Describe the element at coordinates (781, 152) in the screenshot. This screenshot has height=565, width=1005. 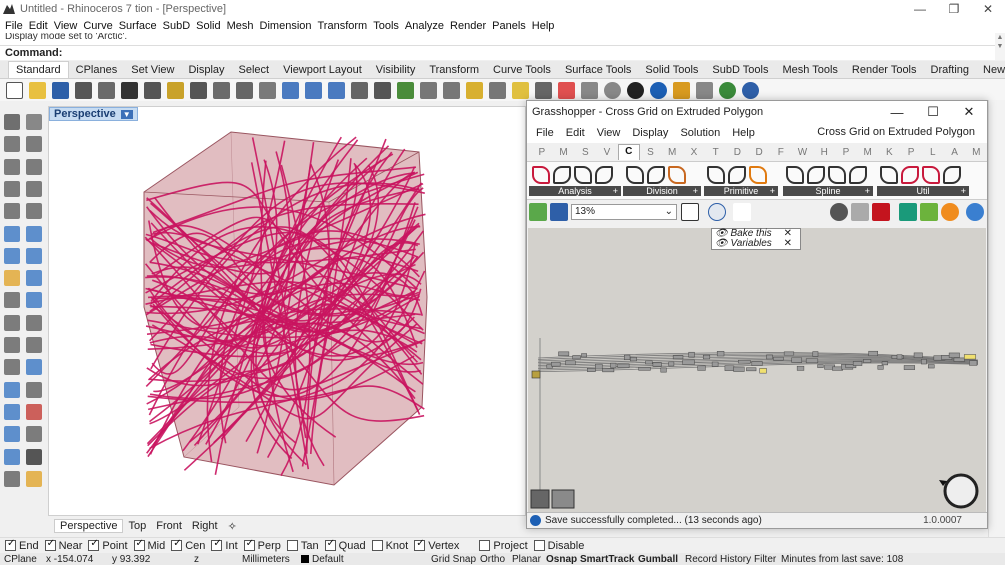
I see `gh-category-tab: F` at that location.